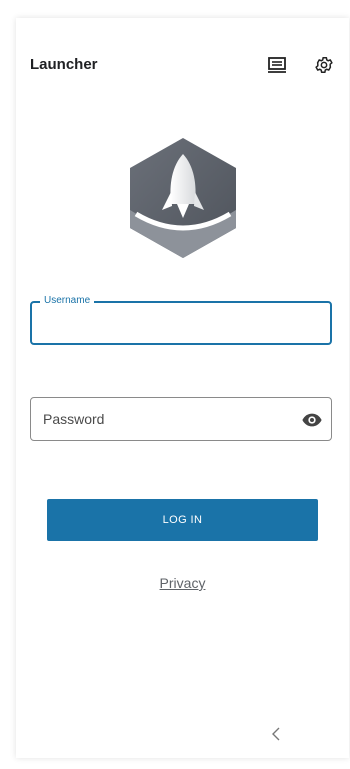 The width and height of the screenshot is (350, 769). What do you see at coordinates (183, 198) in the screenshot?
I see `rocket-hexagon-logo` at bounding box center [183, 198].